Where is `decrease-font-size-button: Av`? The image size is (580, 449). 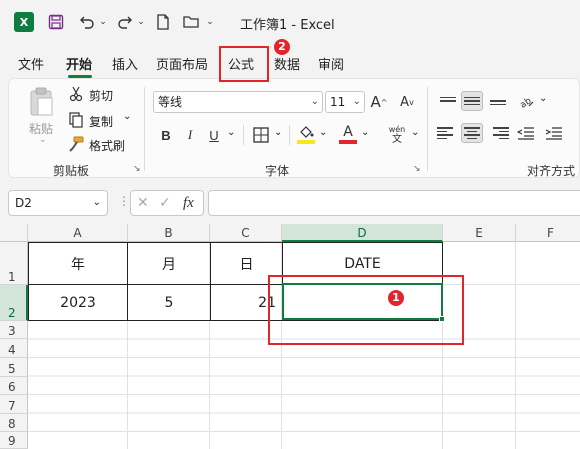 decrease-font-size-button: Av is located at coordinates (407, 102).